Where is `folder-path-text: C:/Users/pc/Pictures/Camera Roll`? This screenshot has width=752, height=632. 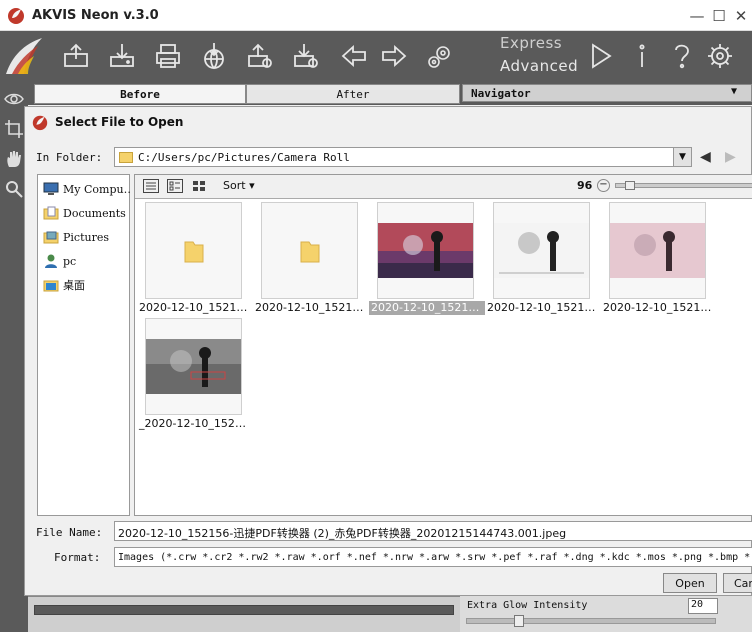
folder-path-text: C:/Users/pc/Pictures/Camera Roll is located at coordinates (244, 157).